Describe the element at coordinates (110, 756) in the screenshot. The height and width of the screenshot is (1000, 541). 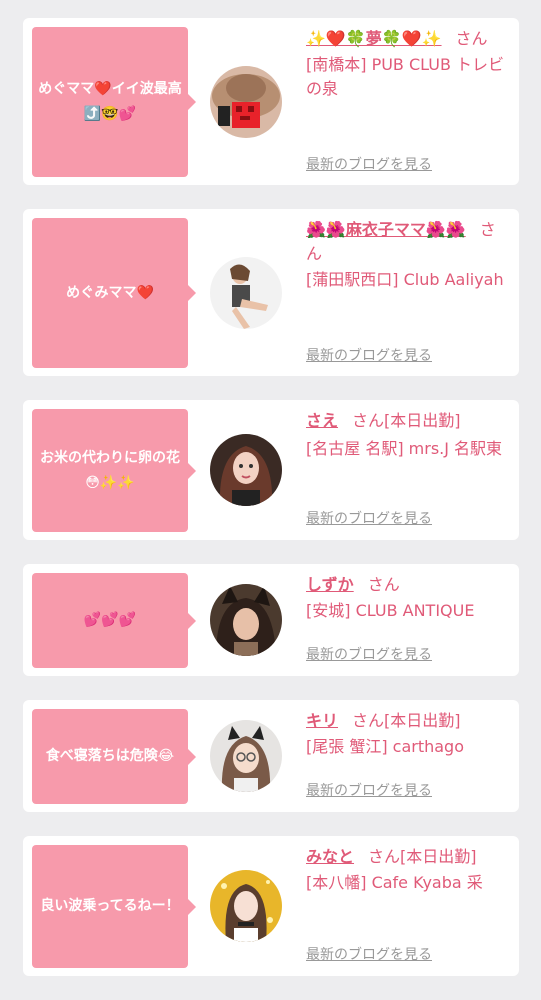
I see `message-text: 食べ寝落ちは危険😂` at that location.